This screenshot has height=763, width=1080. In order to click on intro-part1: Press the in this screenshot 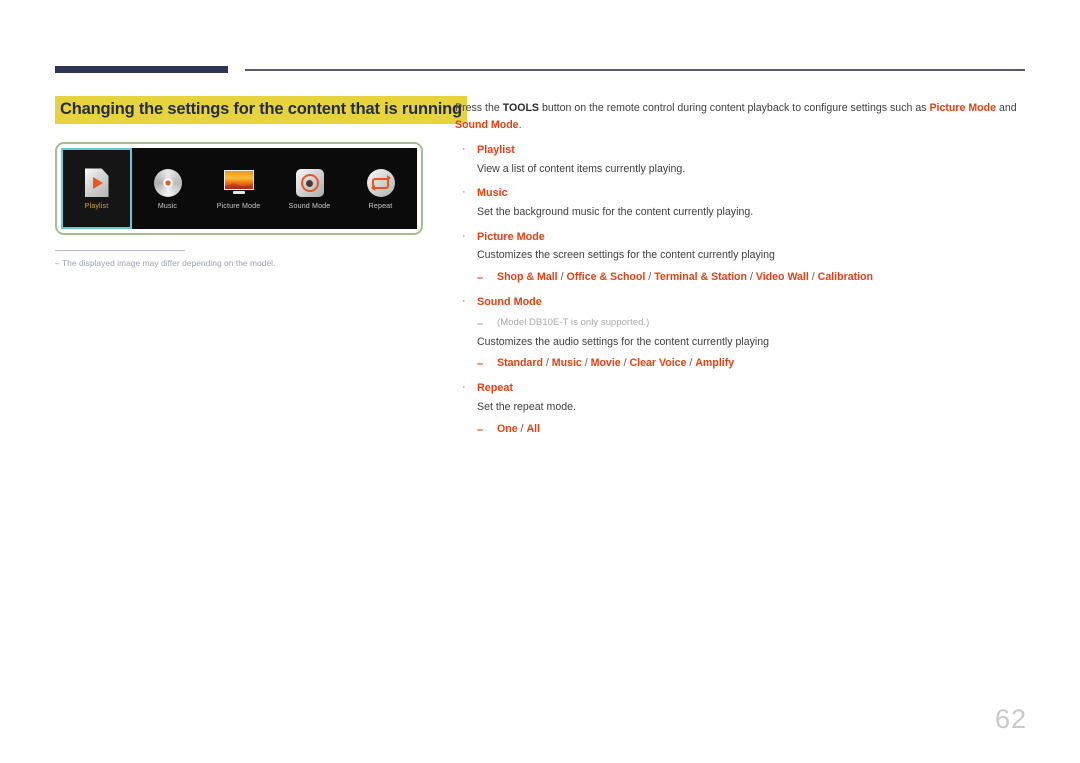, I will do `click(479, 108)`.